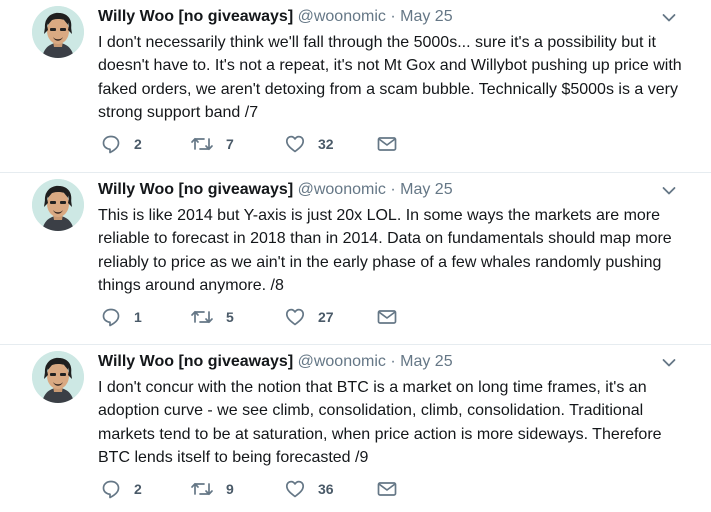  What do you see at coordinates (230, 144) in the screenshot?
I see `retweet-count: 7` at bounding box center [230, 144].